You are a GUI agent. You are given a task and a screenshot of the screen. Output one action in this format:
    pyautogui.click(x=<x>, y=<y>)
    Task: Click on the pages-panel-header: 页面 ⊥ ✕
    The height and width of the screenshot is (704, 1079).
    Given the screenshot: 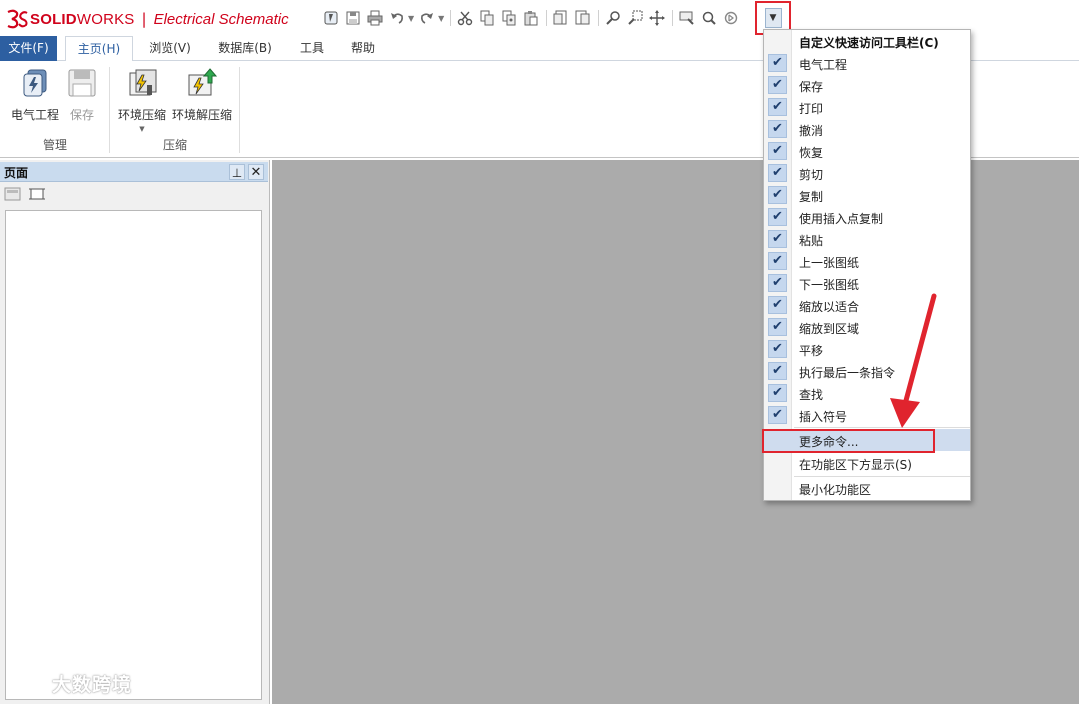 What is the action you would take?
    pyautogui.click(x=134, y=172)
    